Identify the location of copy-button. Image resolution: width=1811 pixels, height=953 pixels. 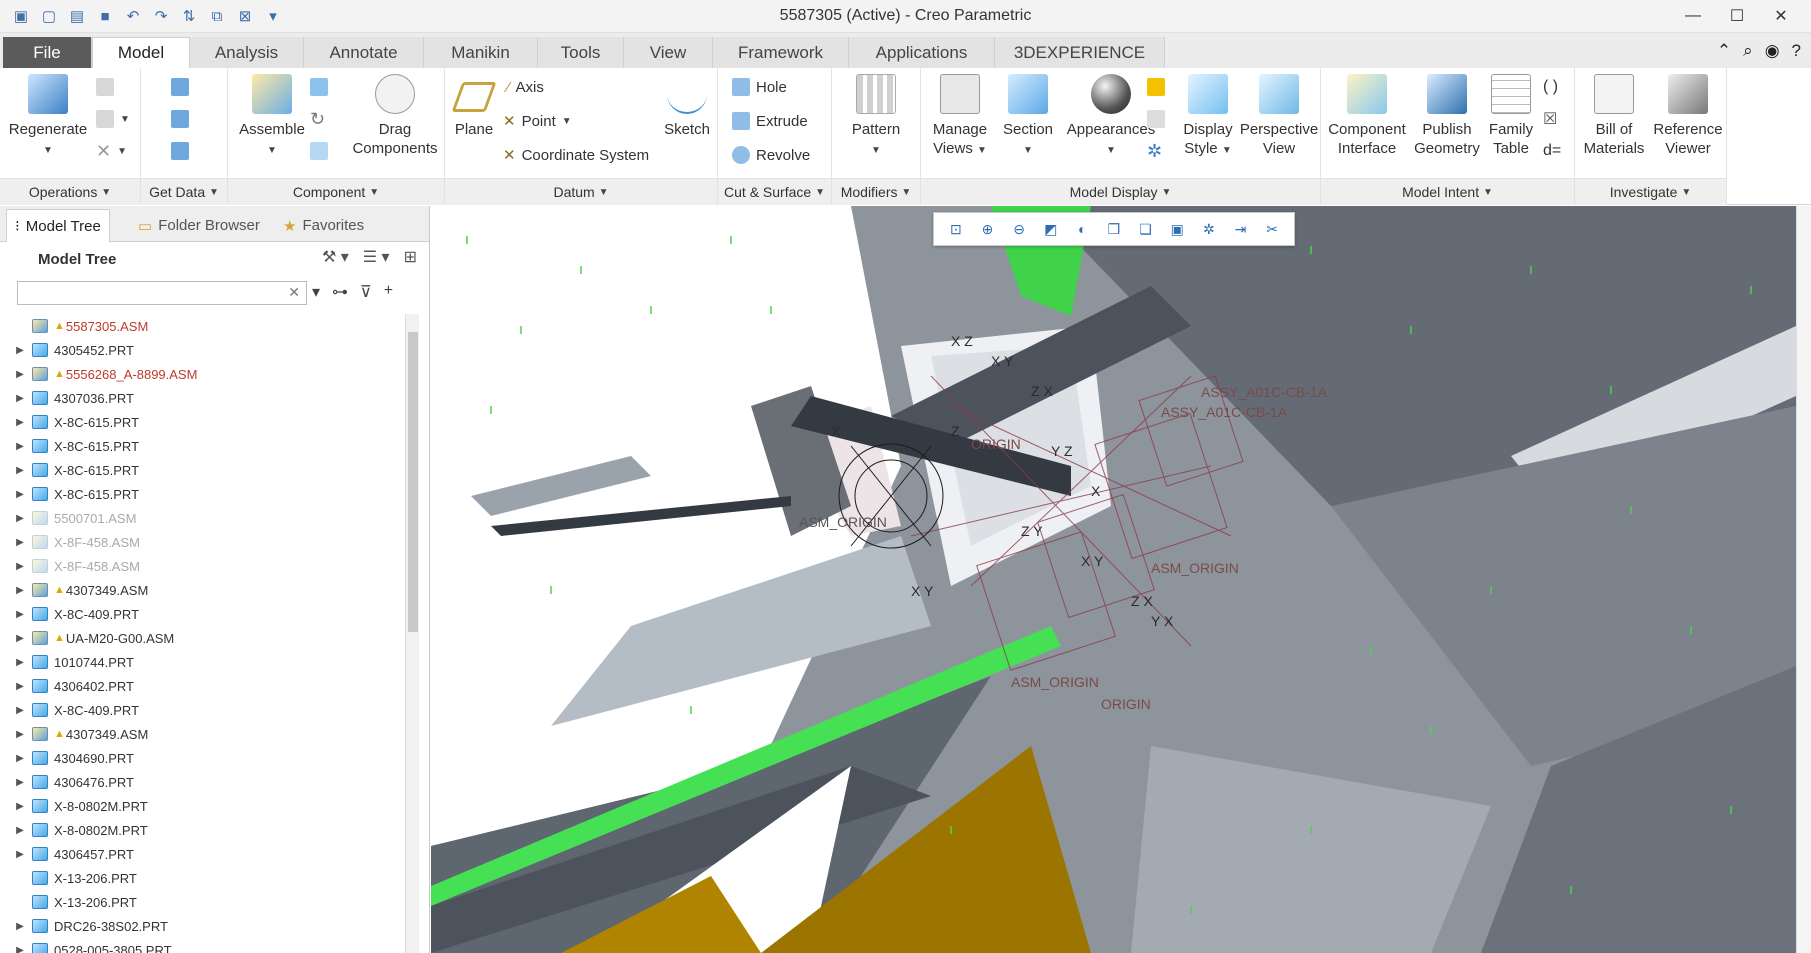
(105, 87).